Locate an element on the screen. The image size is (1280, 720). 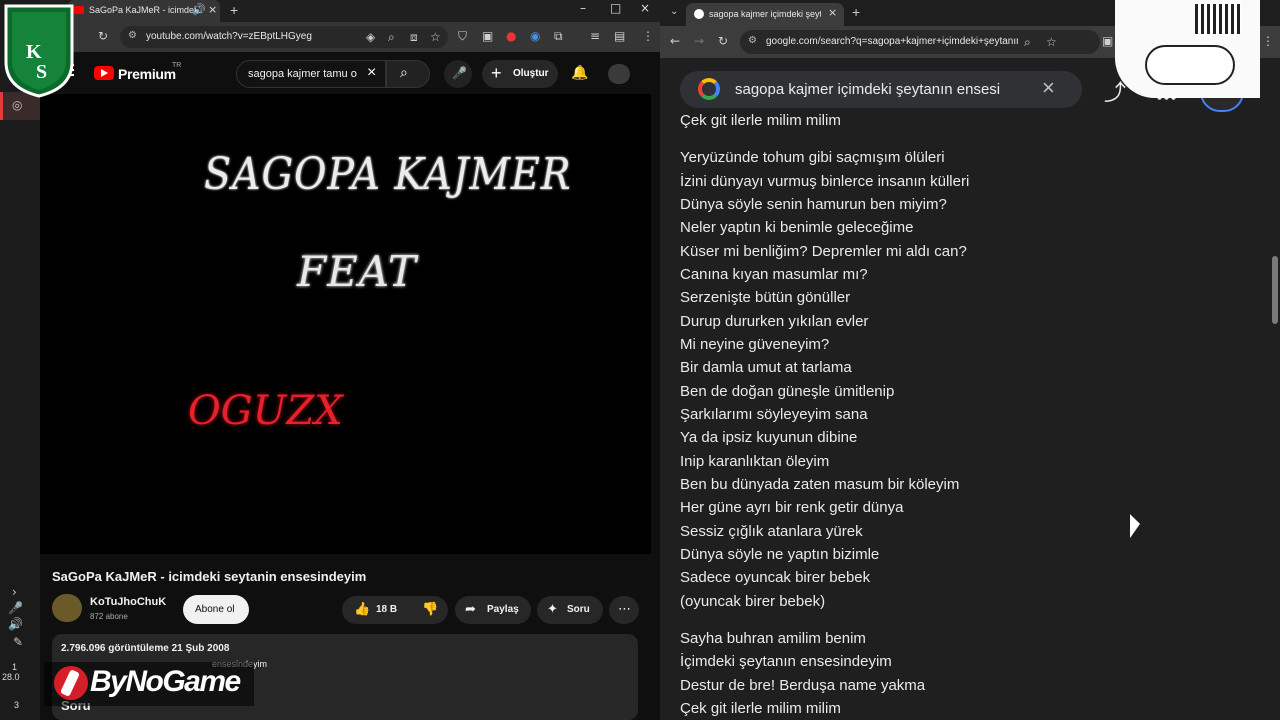
google-search-value: sagopa kajmer içimdeki şeytanın ensesi is located at coordinates (868, 89).